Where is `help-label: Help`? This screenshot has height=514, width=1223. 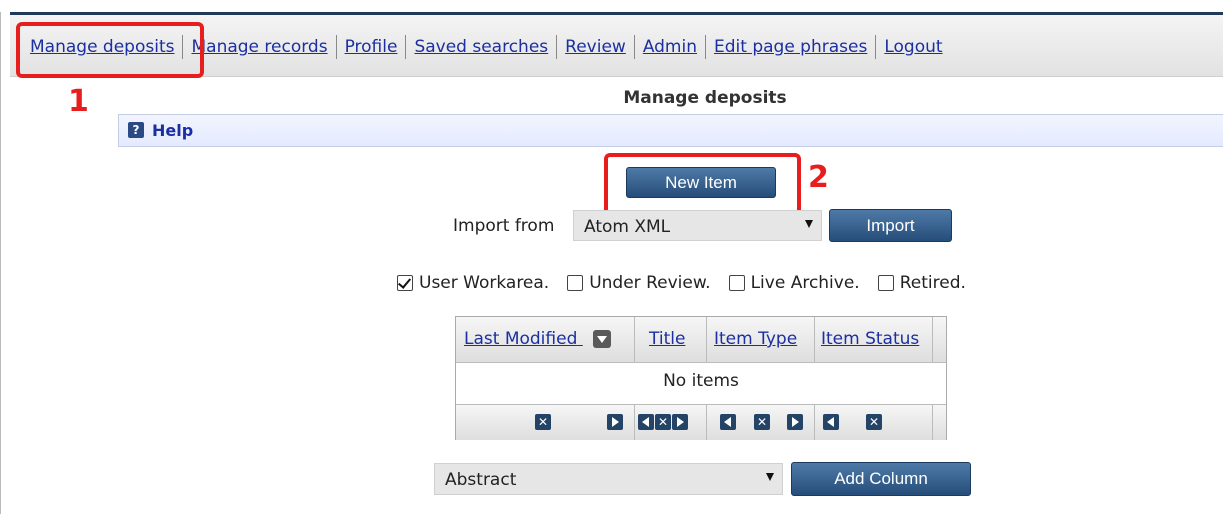
help-label: Help is located at coordinates (172, 130).